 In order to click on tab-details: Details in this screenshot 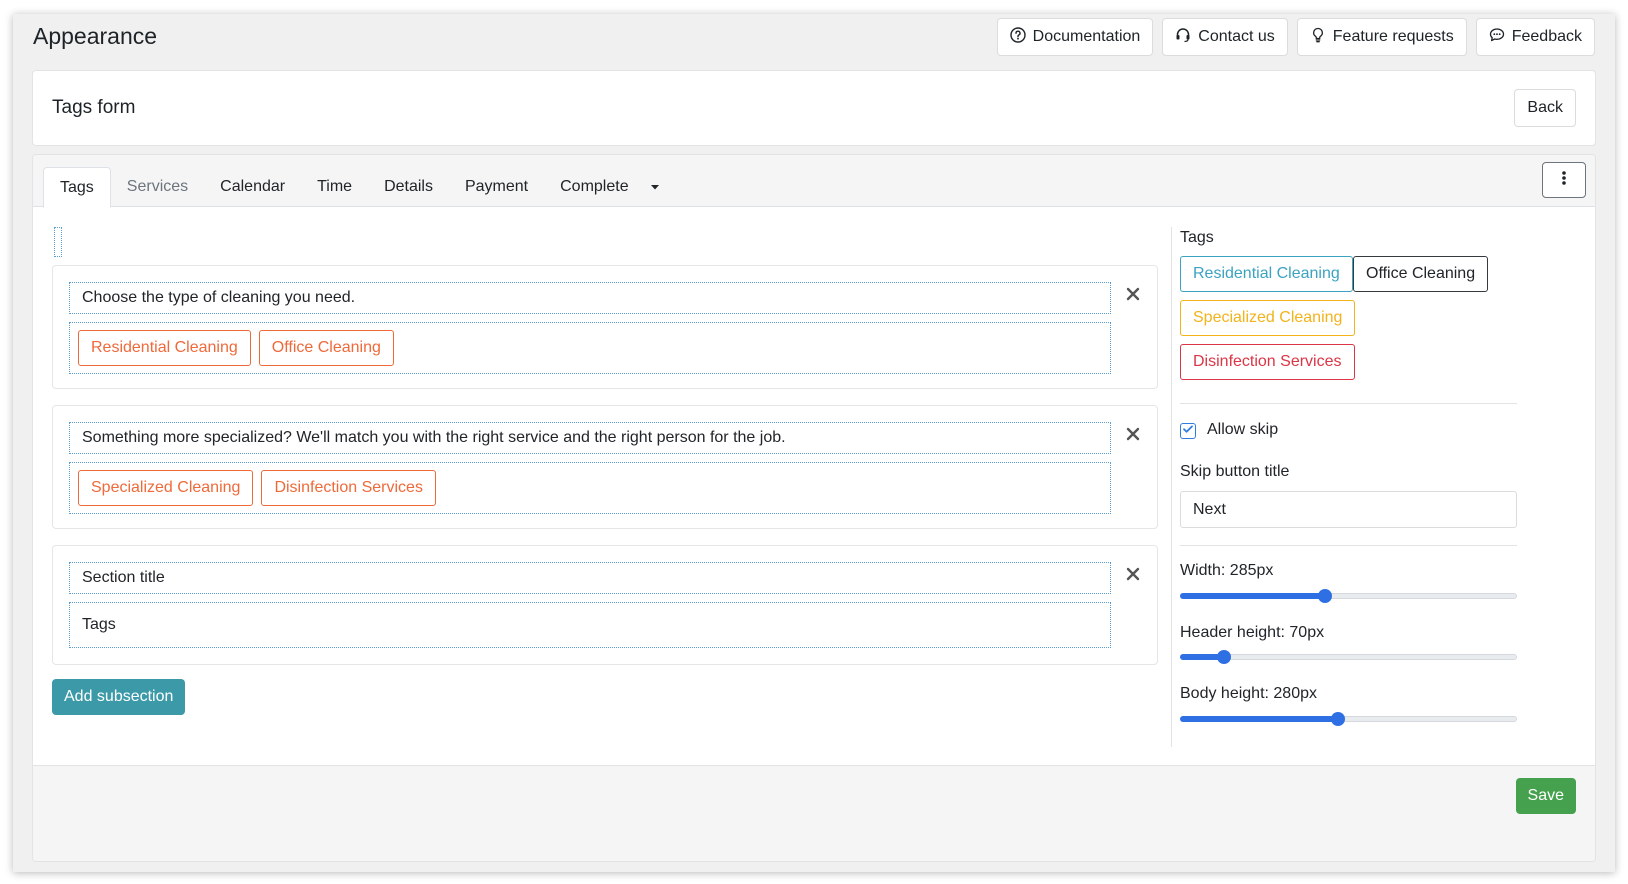, I will do `click(408, 187)`.